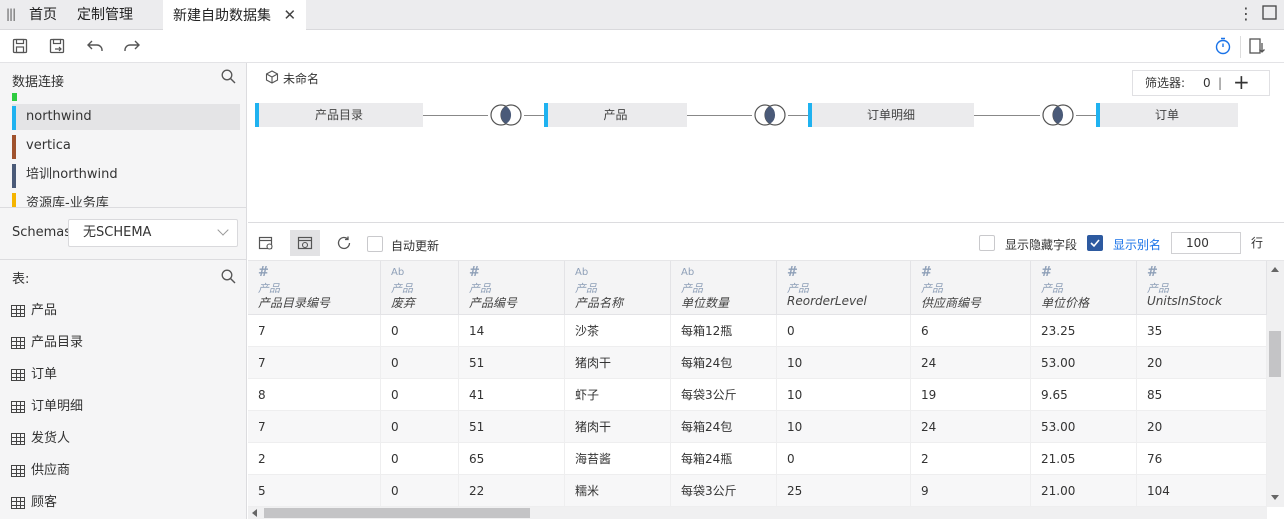  Describe the element at coordinates (117, 232) in the screenshot. I see `schema-select-value: 无SCHEMA` at that location.